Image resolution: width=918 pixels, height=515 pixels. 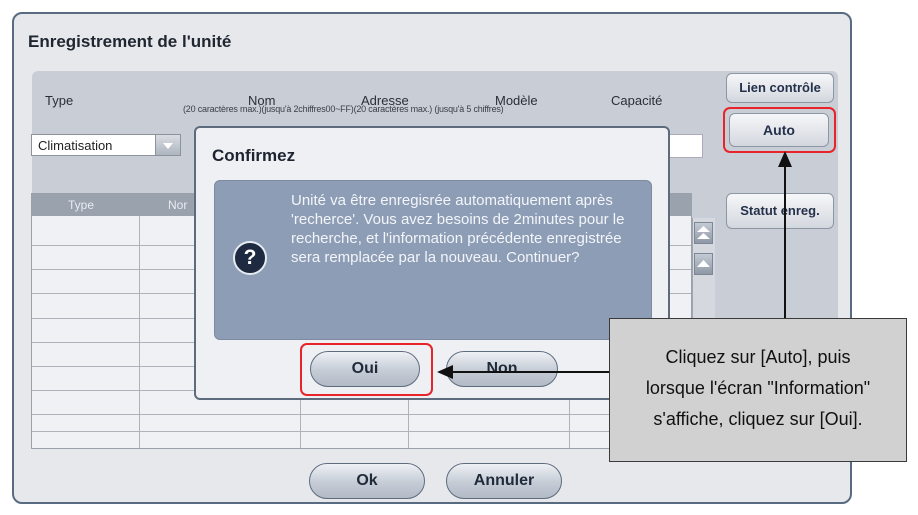 I want to click on cancel-button: Annuler, so click(x=504, y=481).